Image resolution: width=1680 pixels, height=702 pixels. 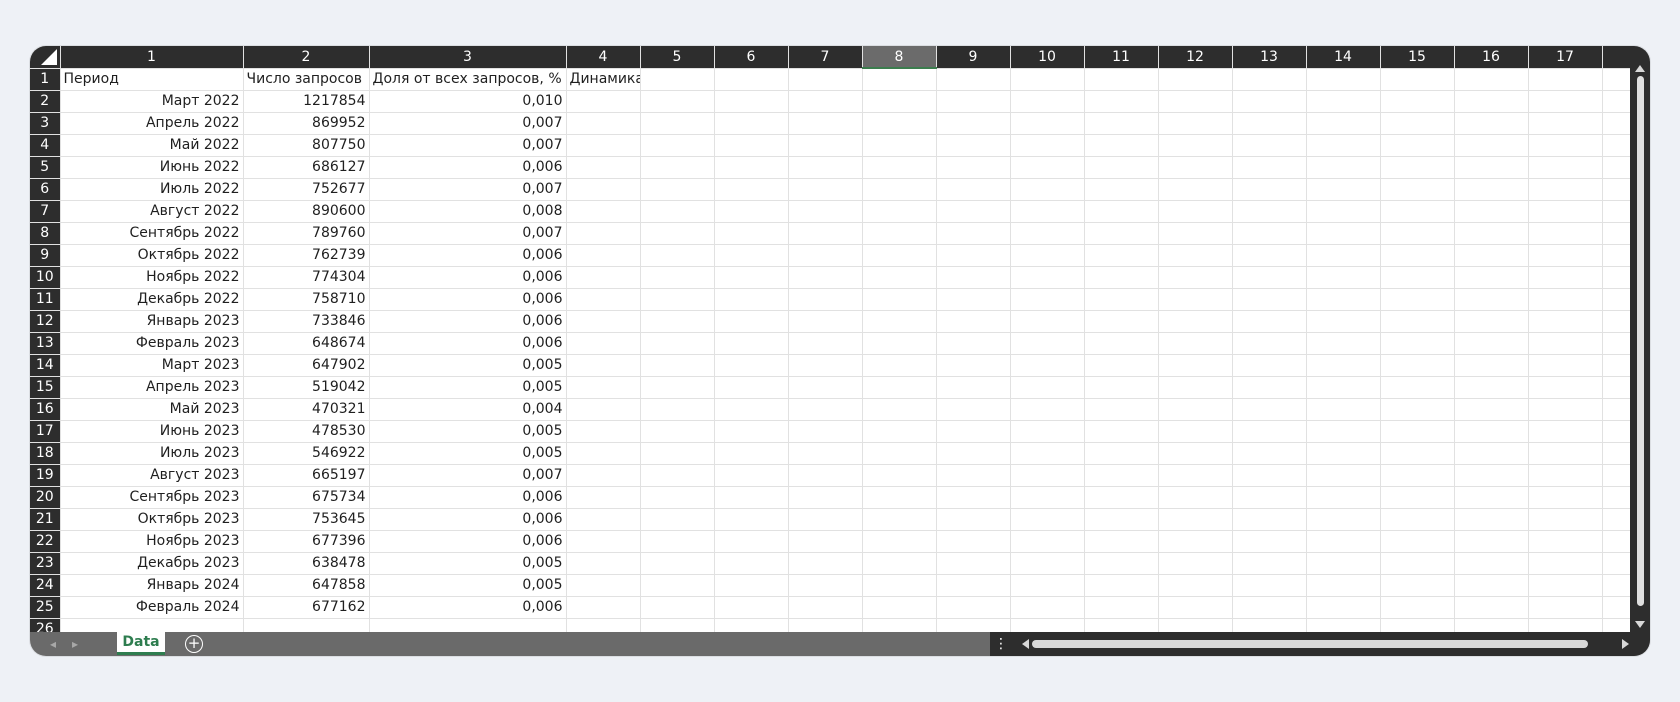 I want to click on row-header: 22, so click(x=45, y=541).